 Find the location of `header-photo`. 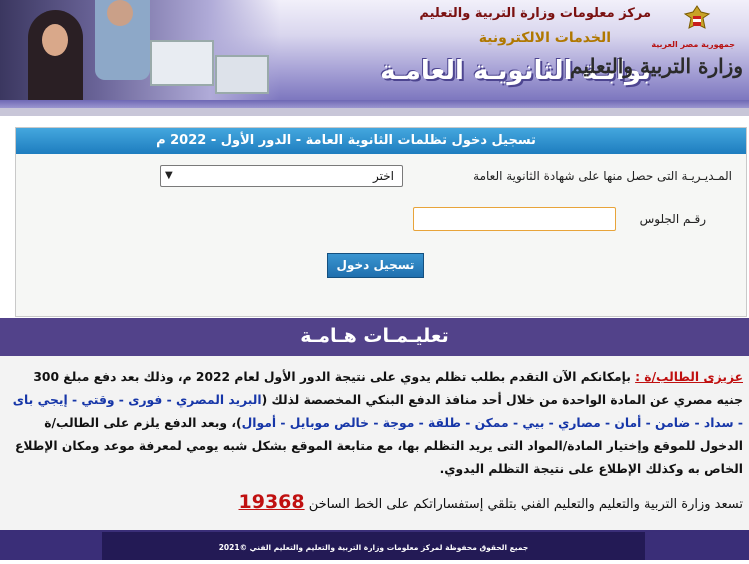

header-photo is located at coordinates (140, 50).